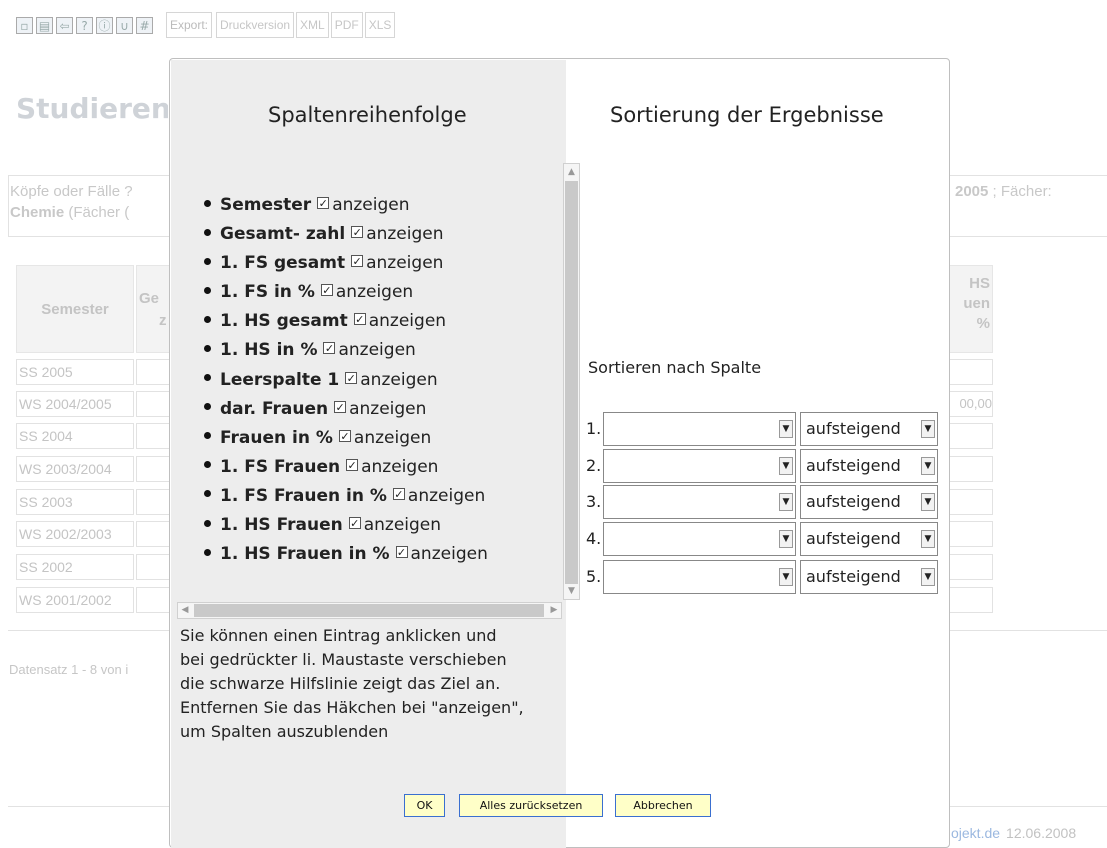  What do you see at coordinates (104, 25) in the screenshot?
I see `info-icon: ⓘ` at bounding box center [104, 25].